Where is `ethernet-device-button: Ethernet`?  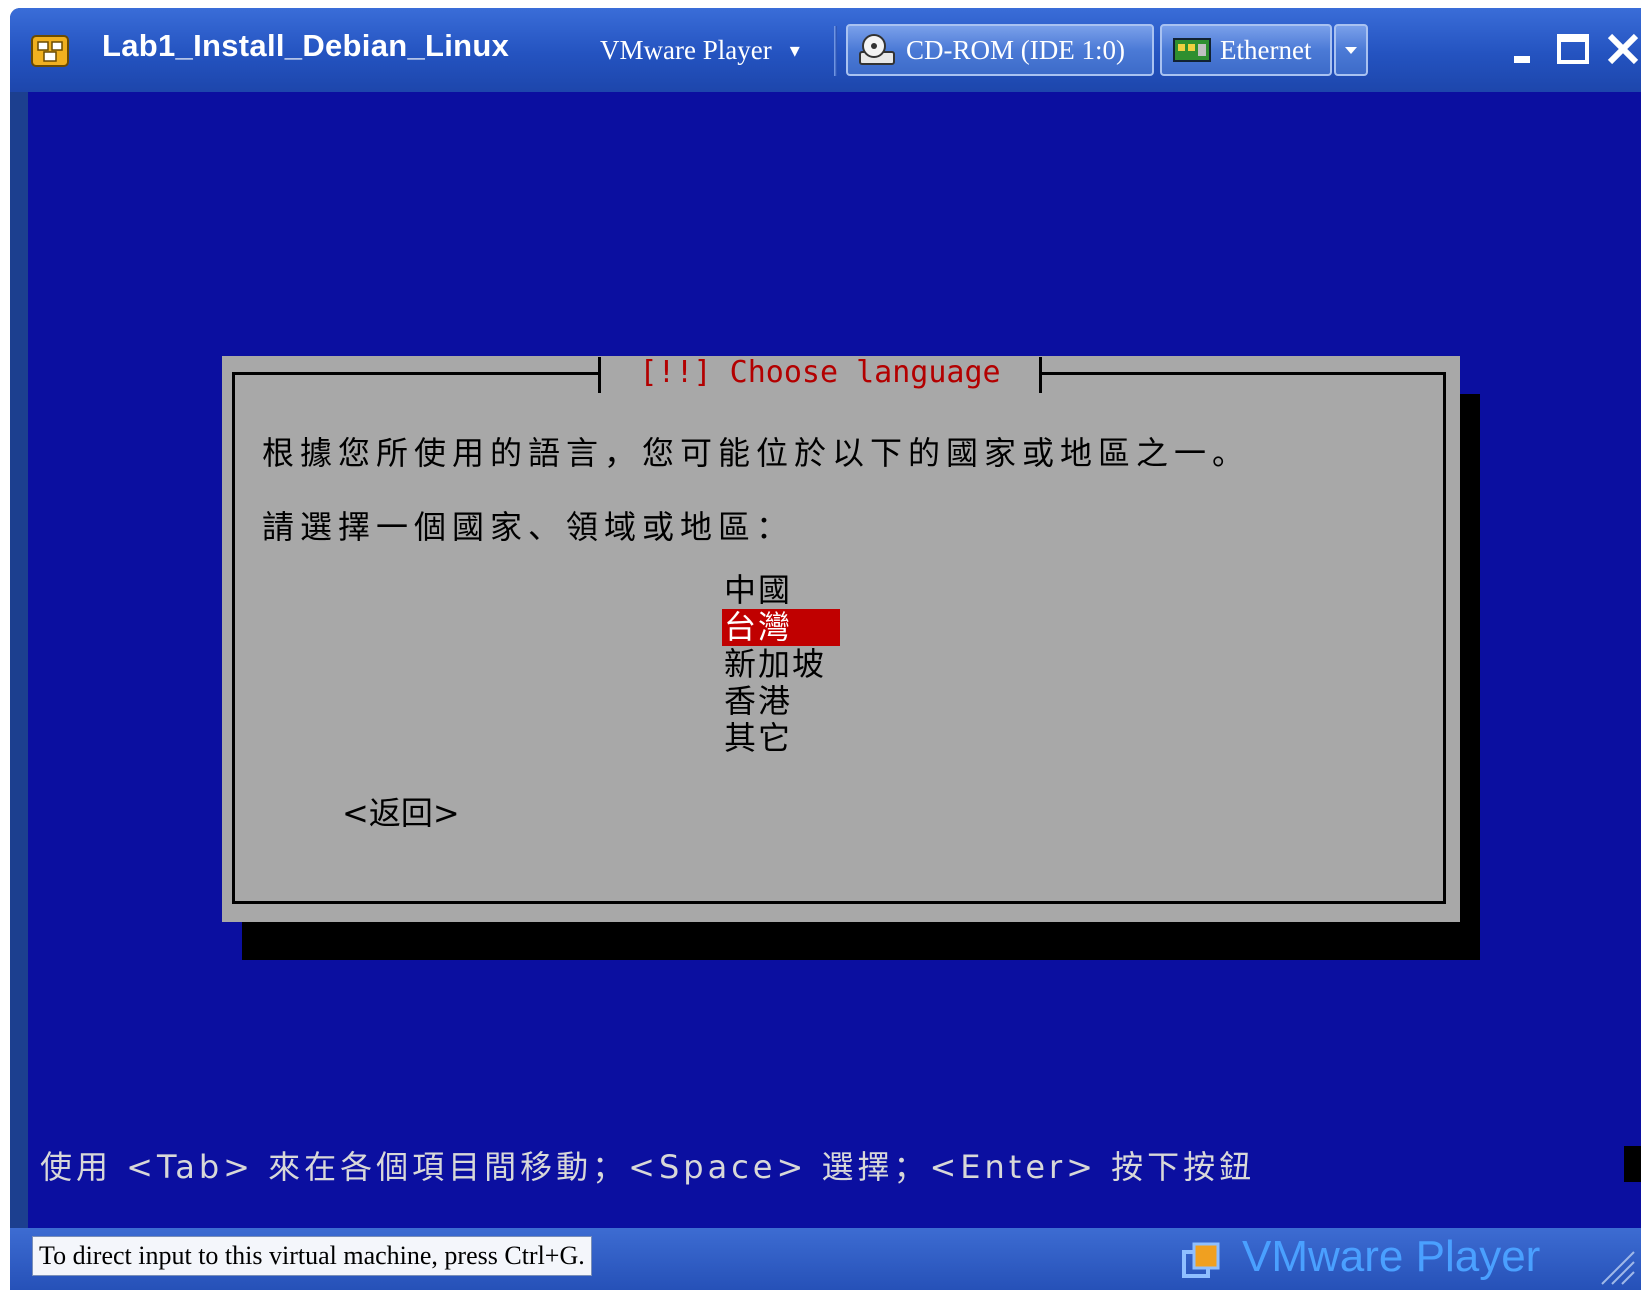 ethernet-device-button: Ethernet is located at coordinates (1246, 50).